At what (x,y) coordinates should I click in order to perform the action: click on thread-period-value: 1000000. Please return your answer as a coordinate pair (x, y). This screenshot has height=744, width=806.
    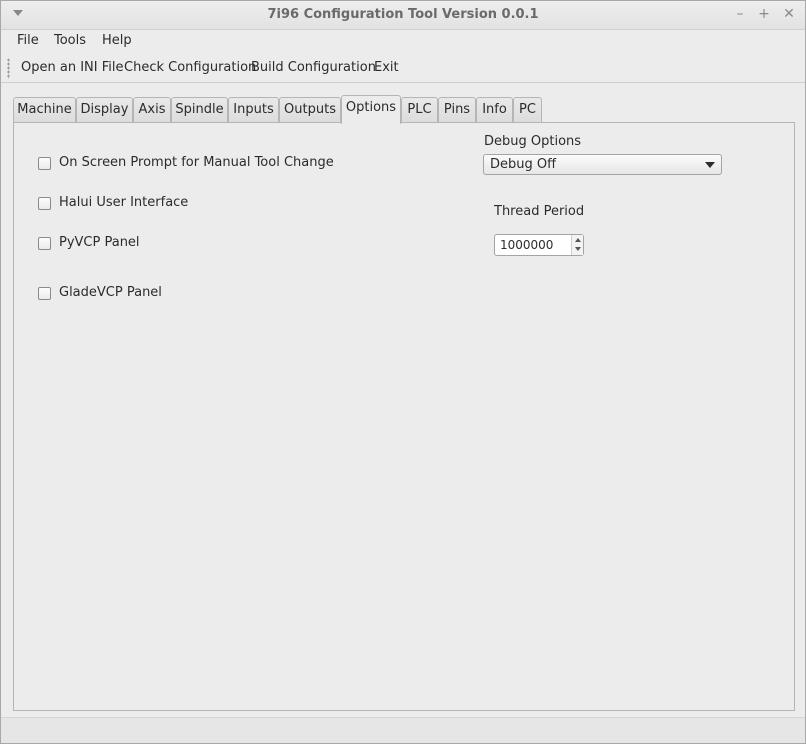
    Looking at the image, I should click on (526, 245).